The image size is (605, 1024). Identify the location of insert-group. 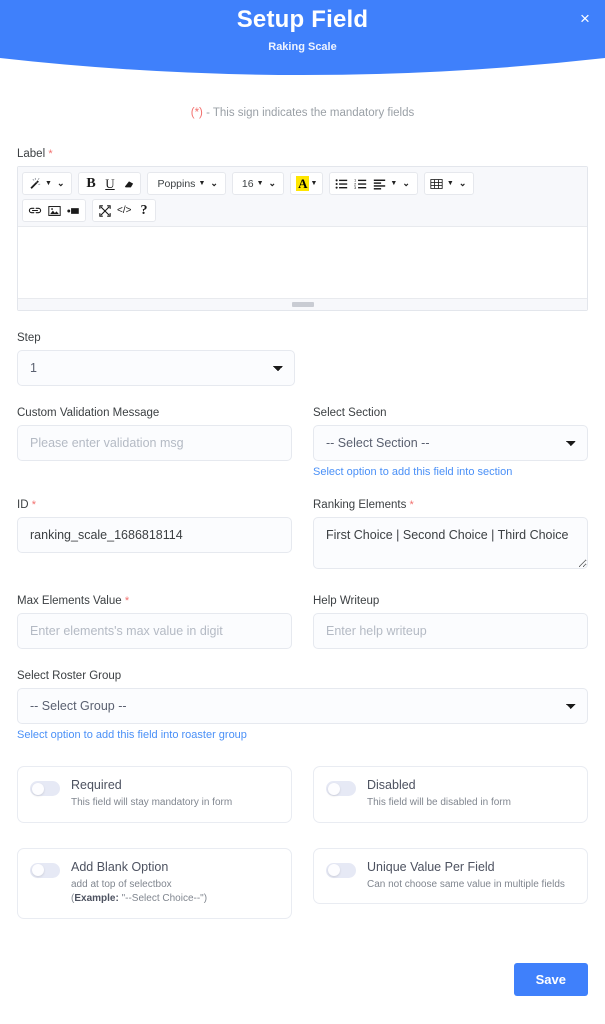
(54, 210).